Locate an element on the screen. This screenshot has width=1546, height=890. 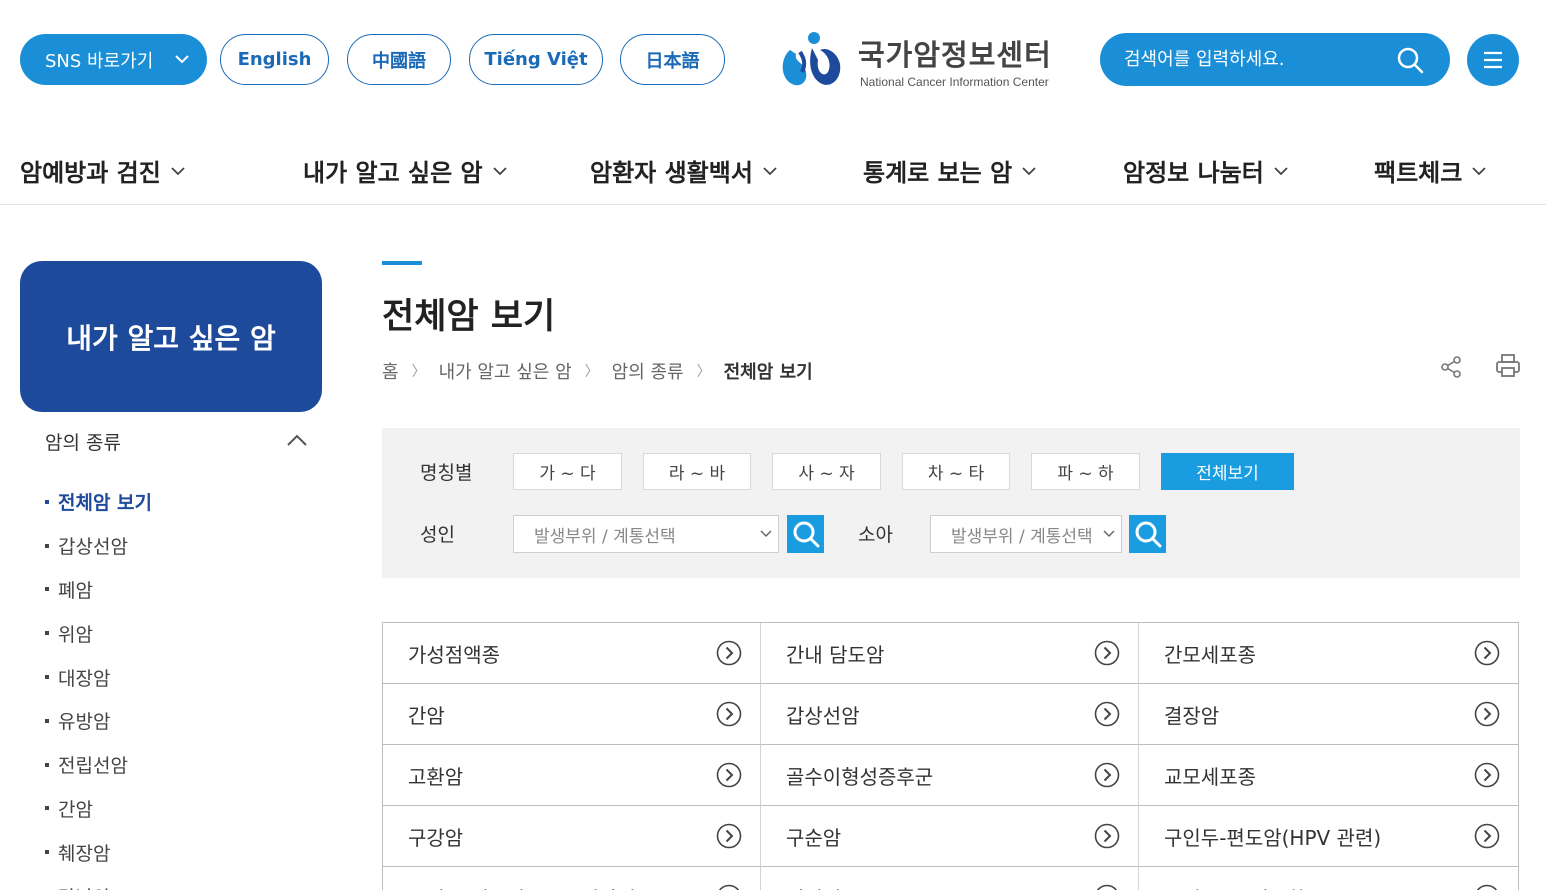
range-button-pa-ha: 파 ~ 하 is located at coordinates (1085, 471).